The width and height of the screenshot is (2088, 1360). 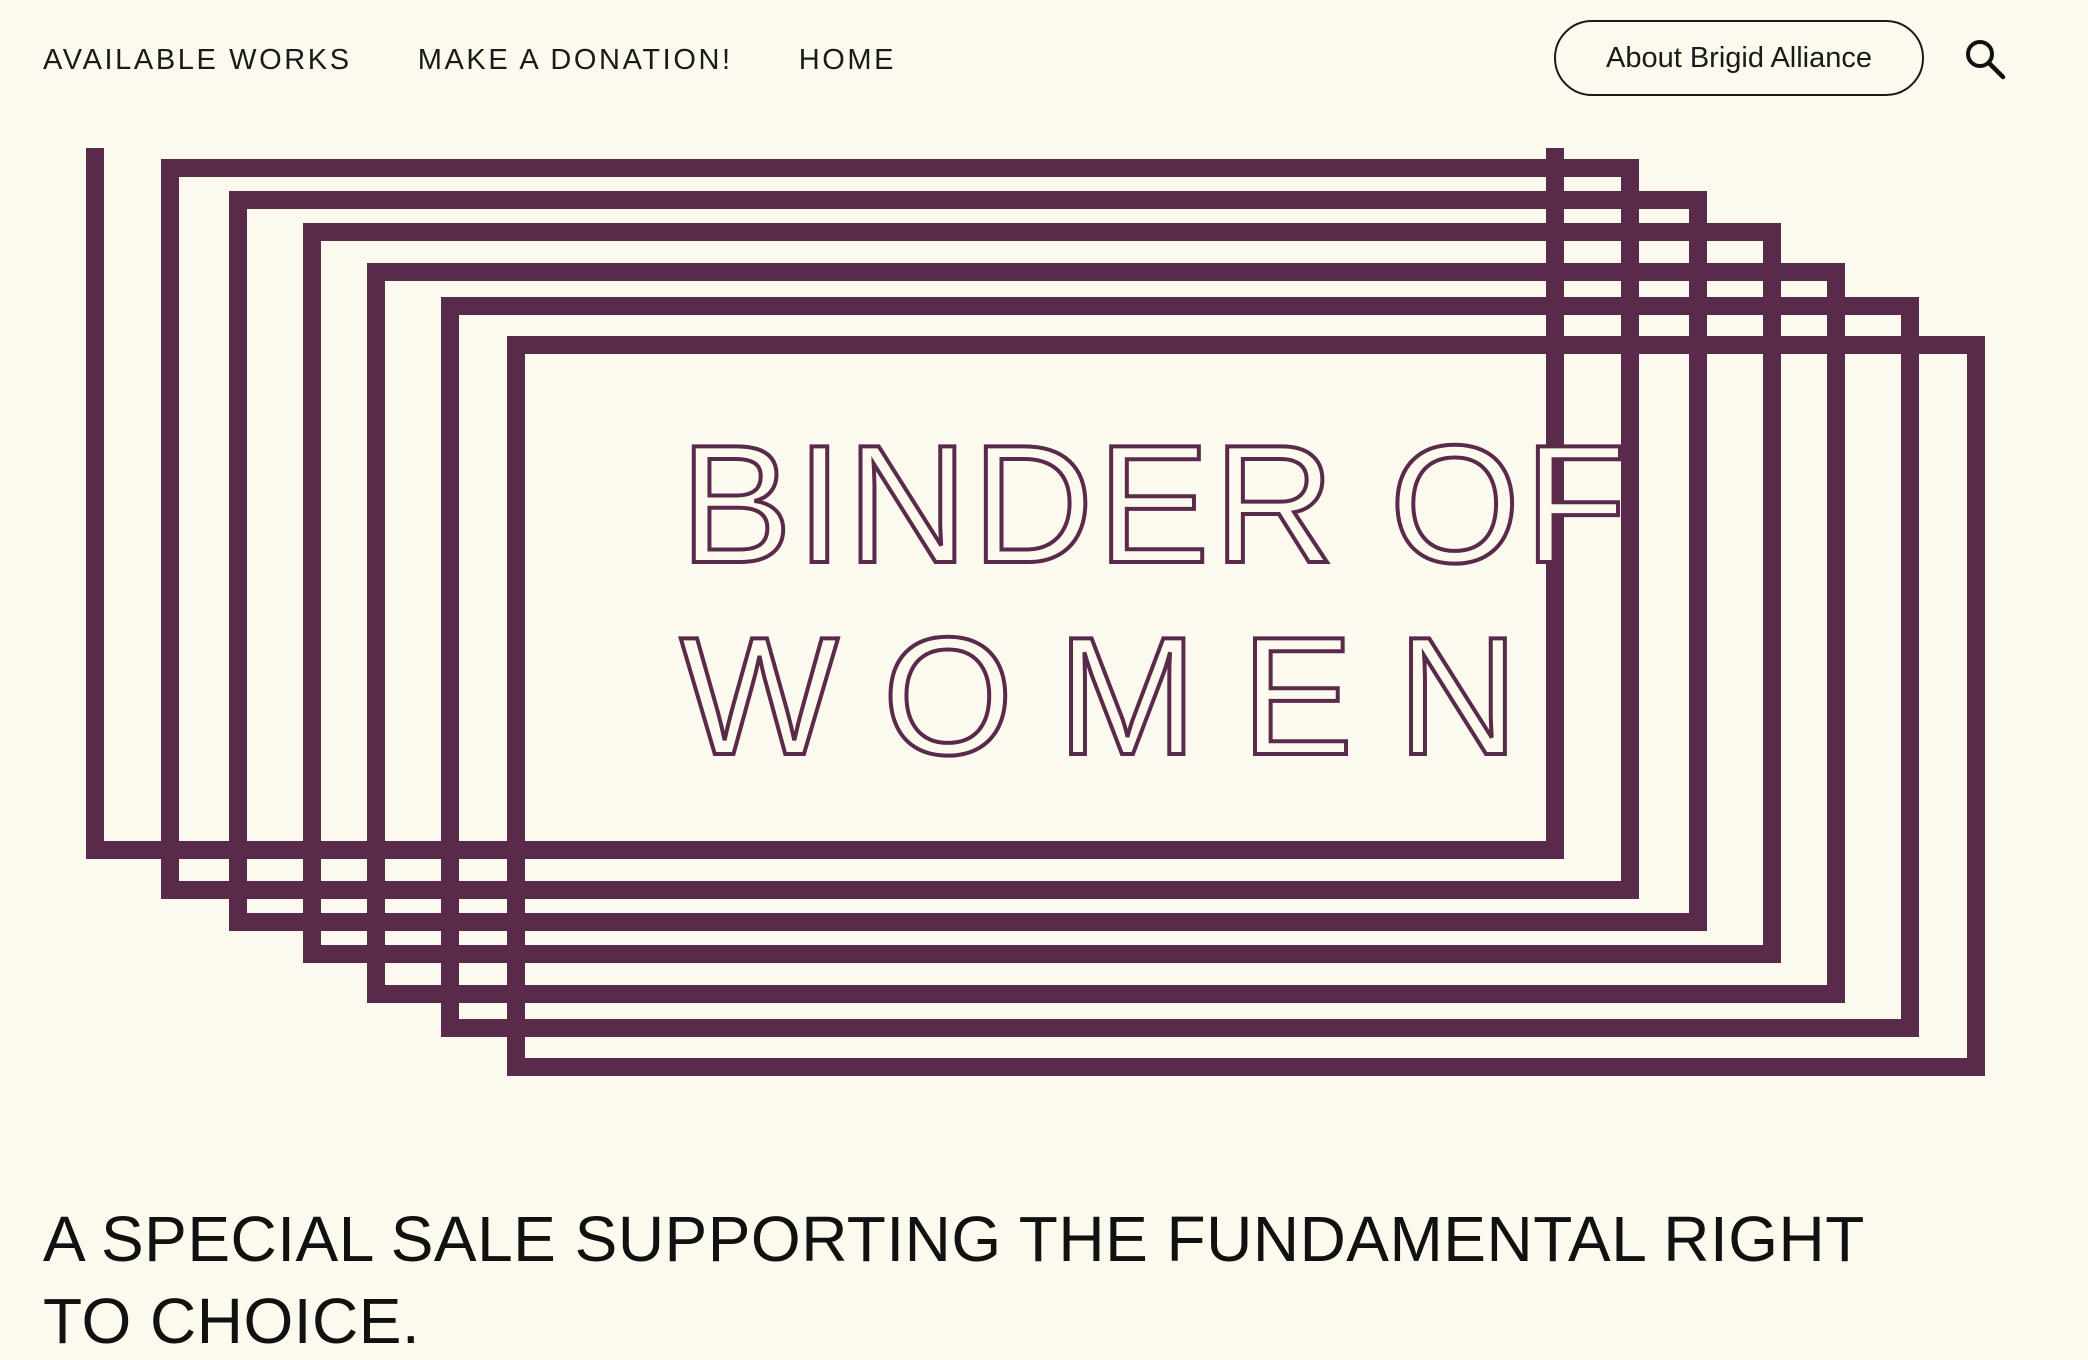 I want to click on search-button, so click(x=1985, y=59).